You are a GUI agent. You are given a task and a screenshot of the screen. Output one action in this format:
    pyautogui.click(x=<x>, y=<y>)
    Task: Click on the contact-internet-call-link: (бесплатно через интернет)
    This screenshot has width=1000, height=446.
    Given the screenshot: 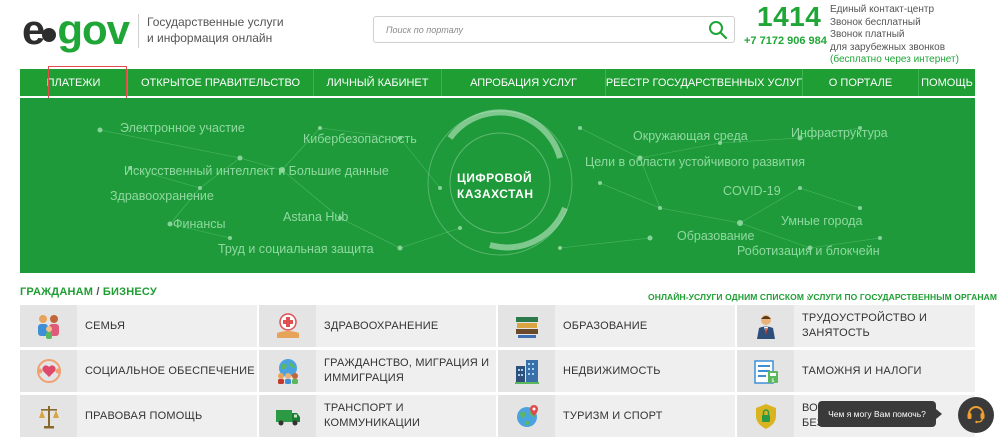 What is the action you would take?
    pyautogui.click(x=915, y=60)
    